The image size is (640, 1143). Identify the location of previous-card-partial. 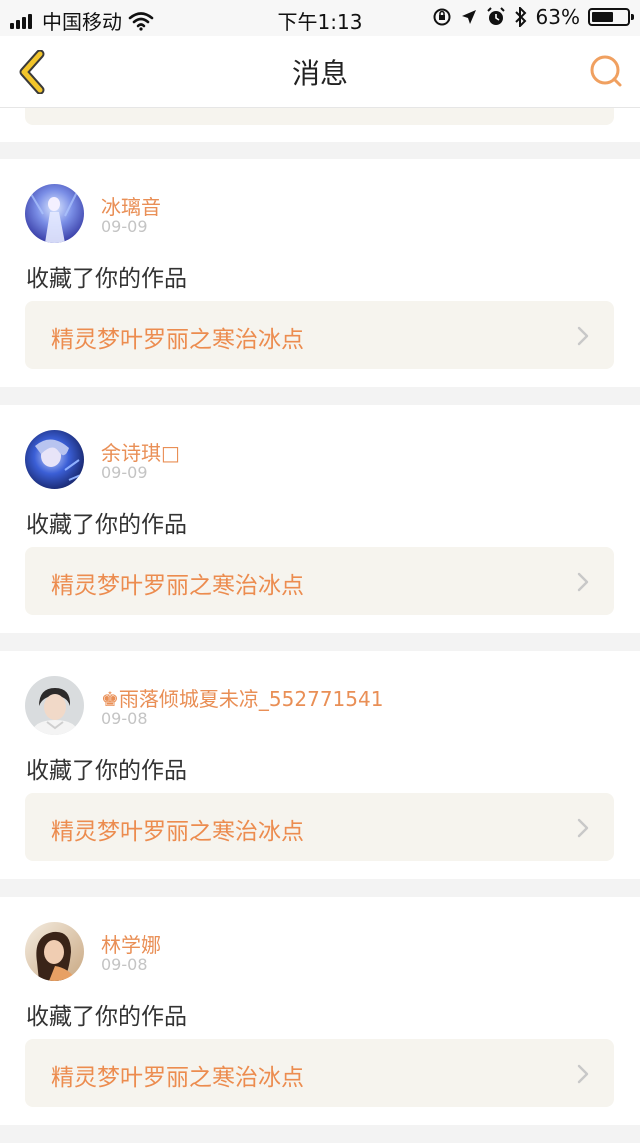
(320, 125).